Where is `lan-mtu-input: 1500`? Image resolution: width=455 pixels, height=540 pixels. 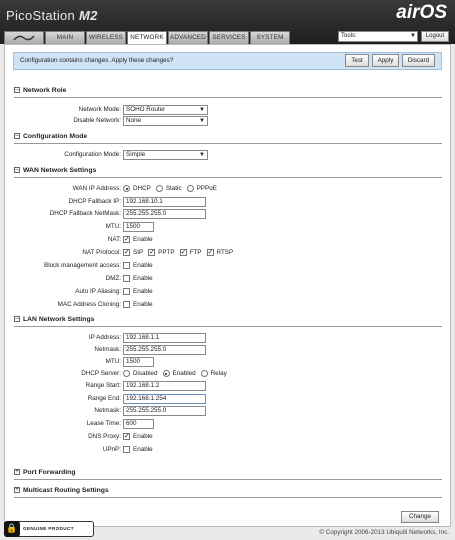
lan-mtu-input: 1500 is located at coordinates (138, 361).